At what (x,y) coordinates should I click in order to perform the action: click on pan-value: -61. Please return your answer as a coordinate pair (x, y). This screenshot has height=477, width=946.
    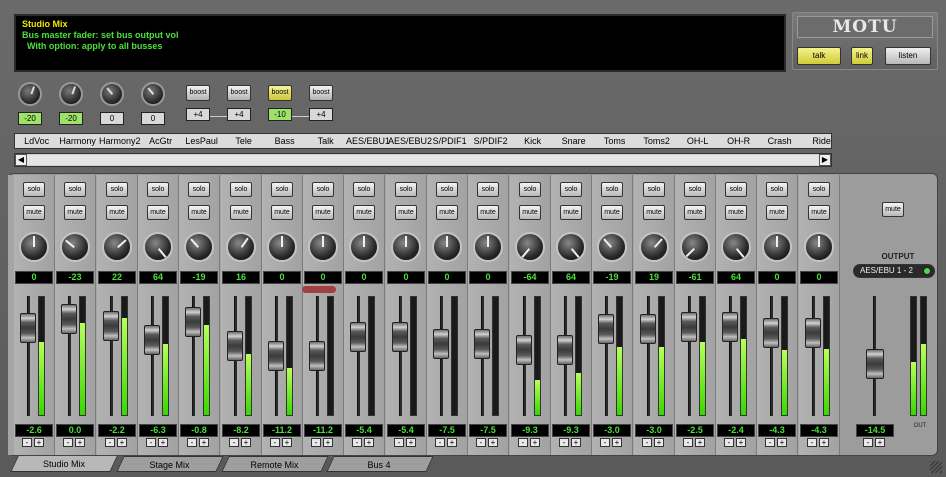
    Looking at the image, I should click on (695, 277).